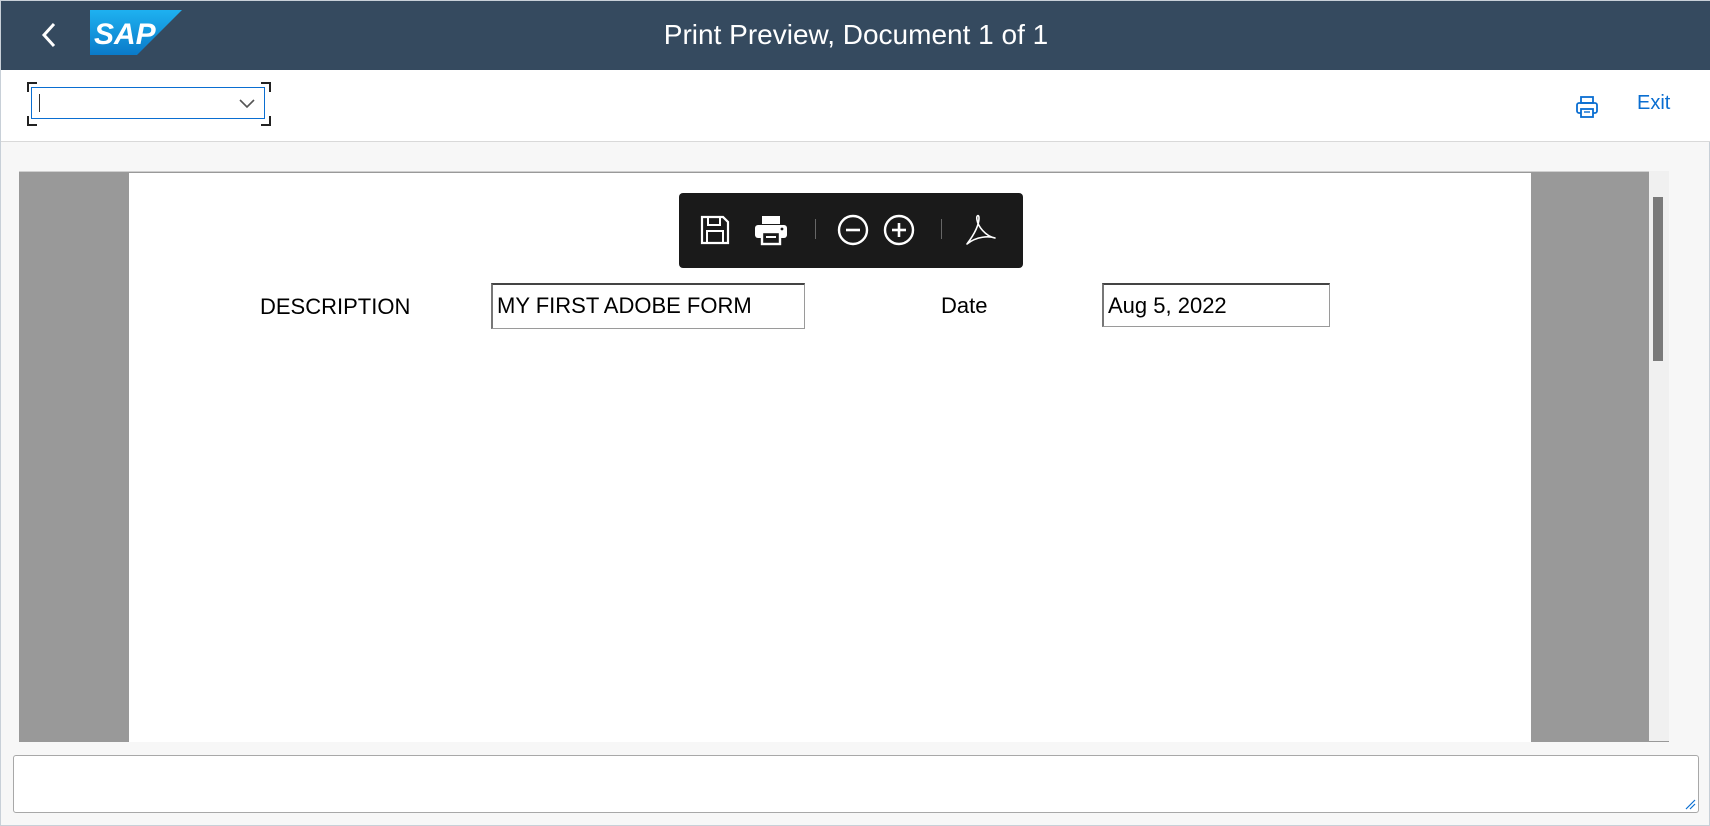 Image resolution: width=1710 pixels, height=826 pixels. I want to click on description-label: DESCRIPTION, so click(335, 306).